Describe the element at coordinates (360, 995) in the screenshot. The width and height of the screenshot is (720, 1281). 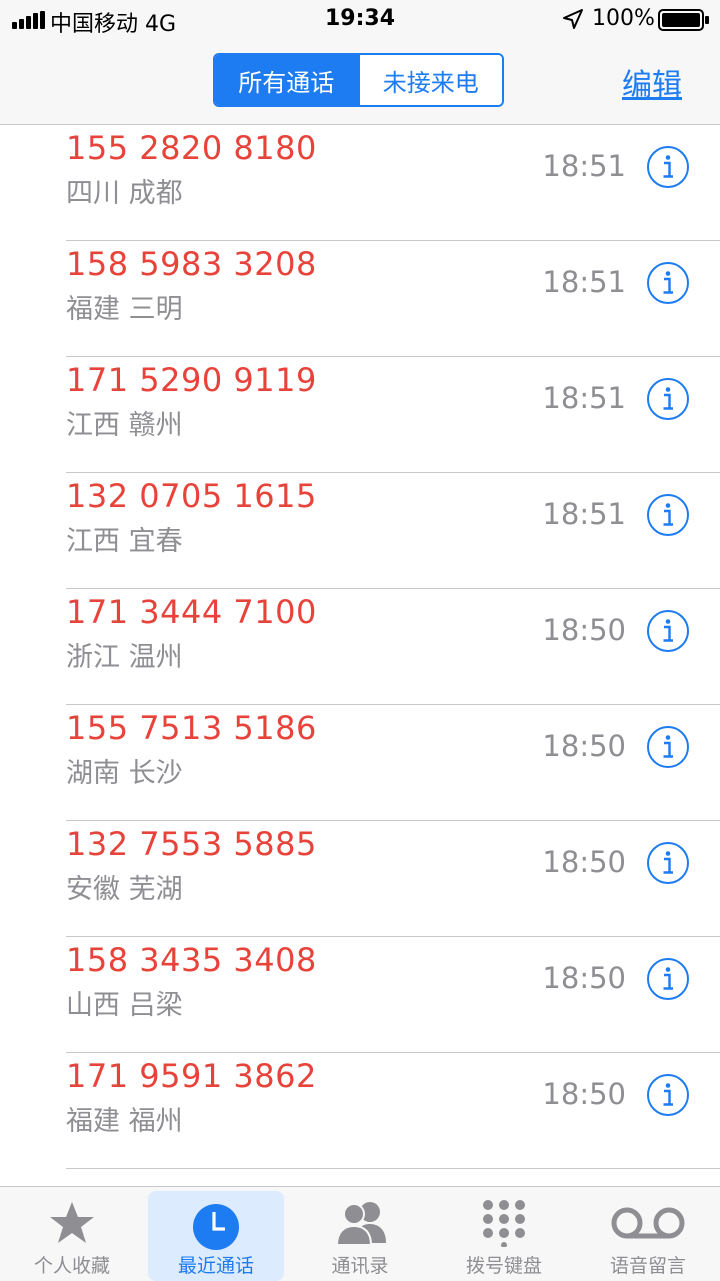
I see `call-row: 158 3435 3408 山西 吕梁 18:50` at that location.